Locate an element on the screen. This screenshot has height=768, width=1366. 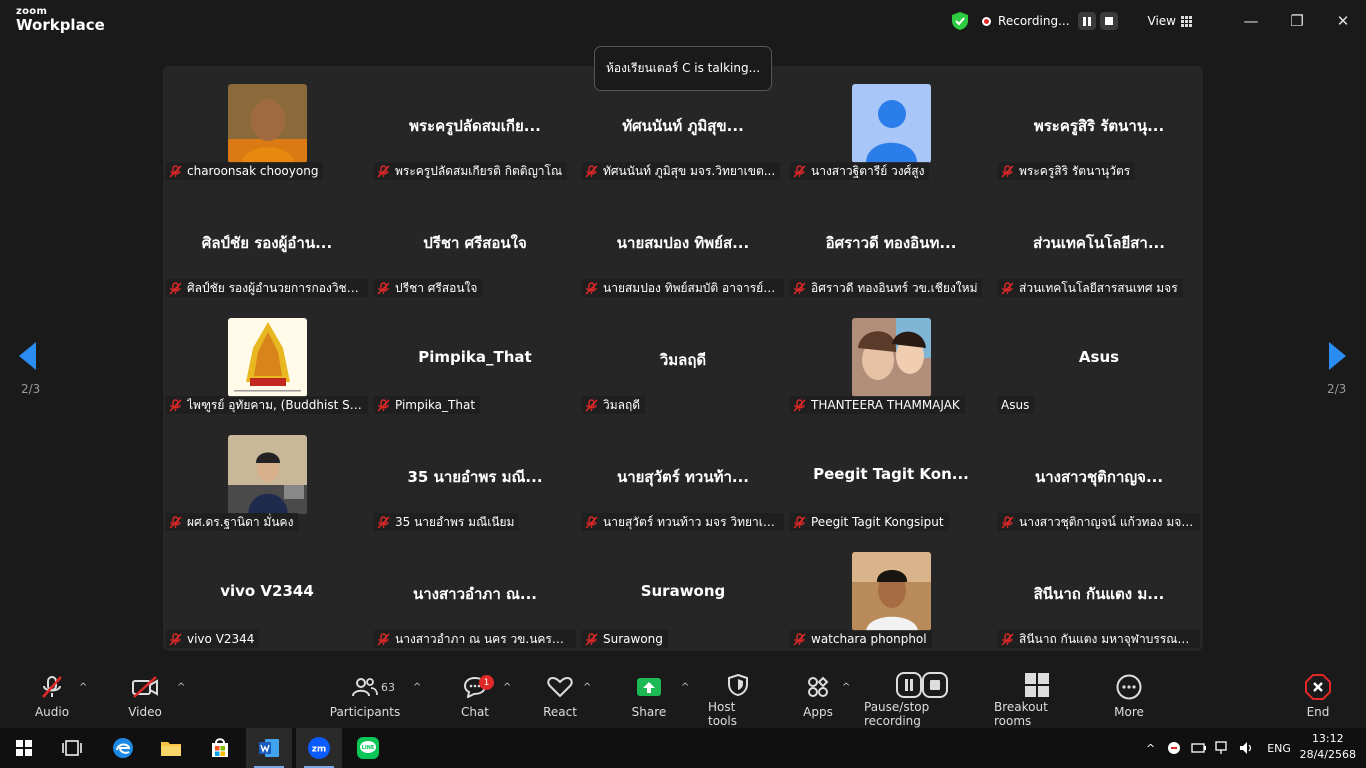
video-label: Video is located at coordinates (145, 712).